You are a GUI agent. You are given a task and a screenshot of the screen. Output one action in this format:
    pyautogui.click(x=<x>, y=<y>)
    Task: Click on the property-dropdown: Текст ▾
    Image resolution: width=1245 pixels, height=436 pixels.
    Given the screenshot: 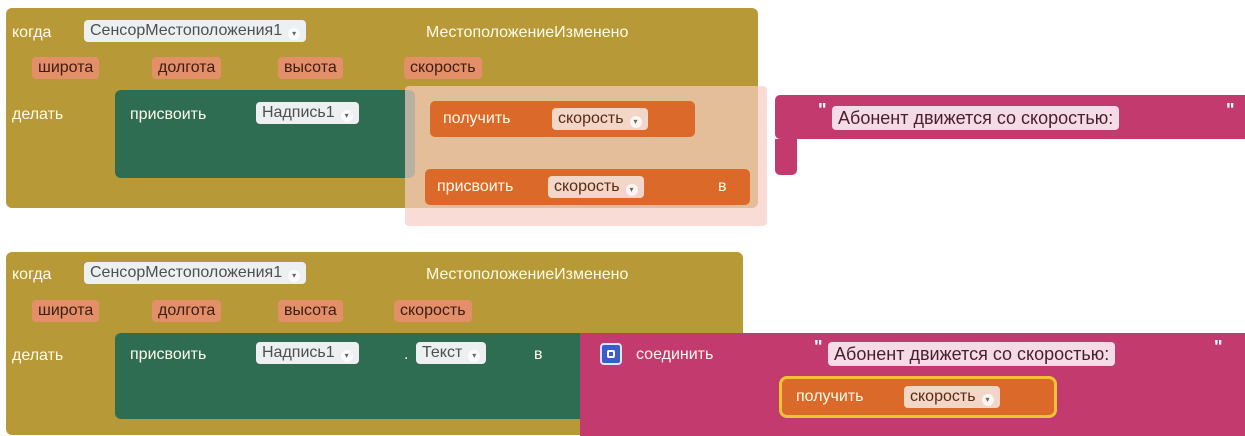 What is the action you would take?
    pyautogui.click(x=451, y=353)
    